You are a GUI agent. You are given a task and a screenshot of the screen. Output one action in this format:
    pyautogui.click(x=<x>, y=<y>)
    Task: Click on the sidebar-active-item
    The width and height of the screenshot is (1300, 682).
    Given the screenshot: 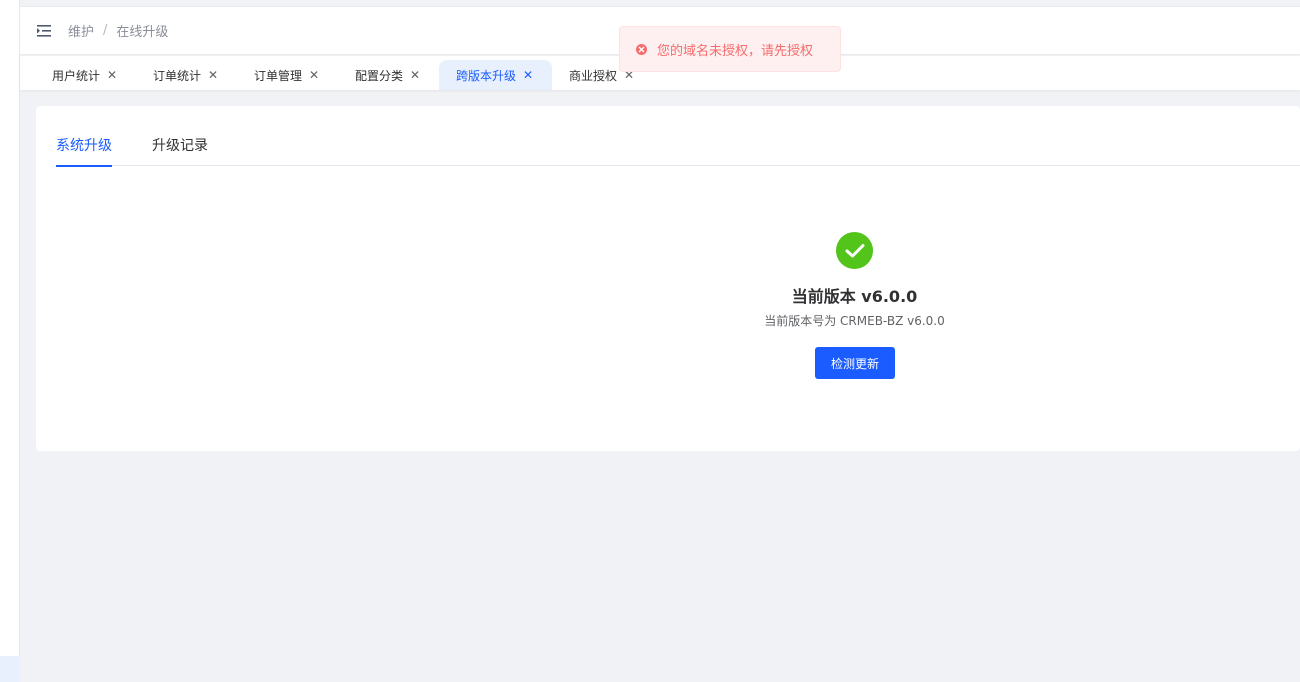 What is the action you would take?
    pyautogui.click(x=10, y=669)
    